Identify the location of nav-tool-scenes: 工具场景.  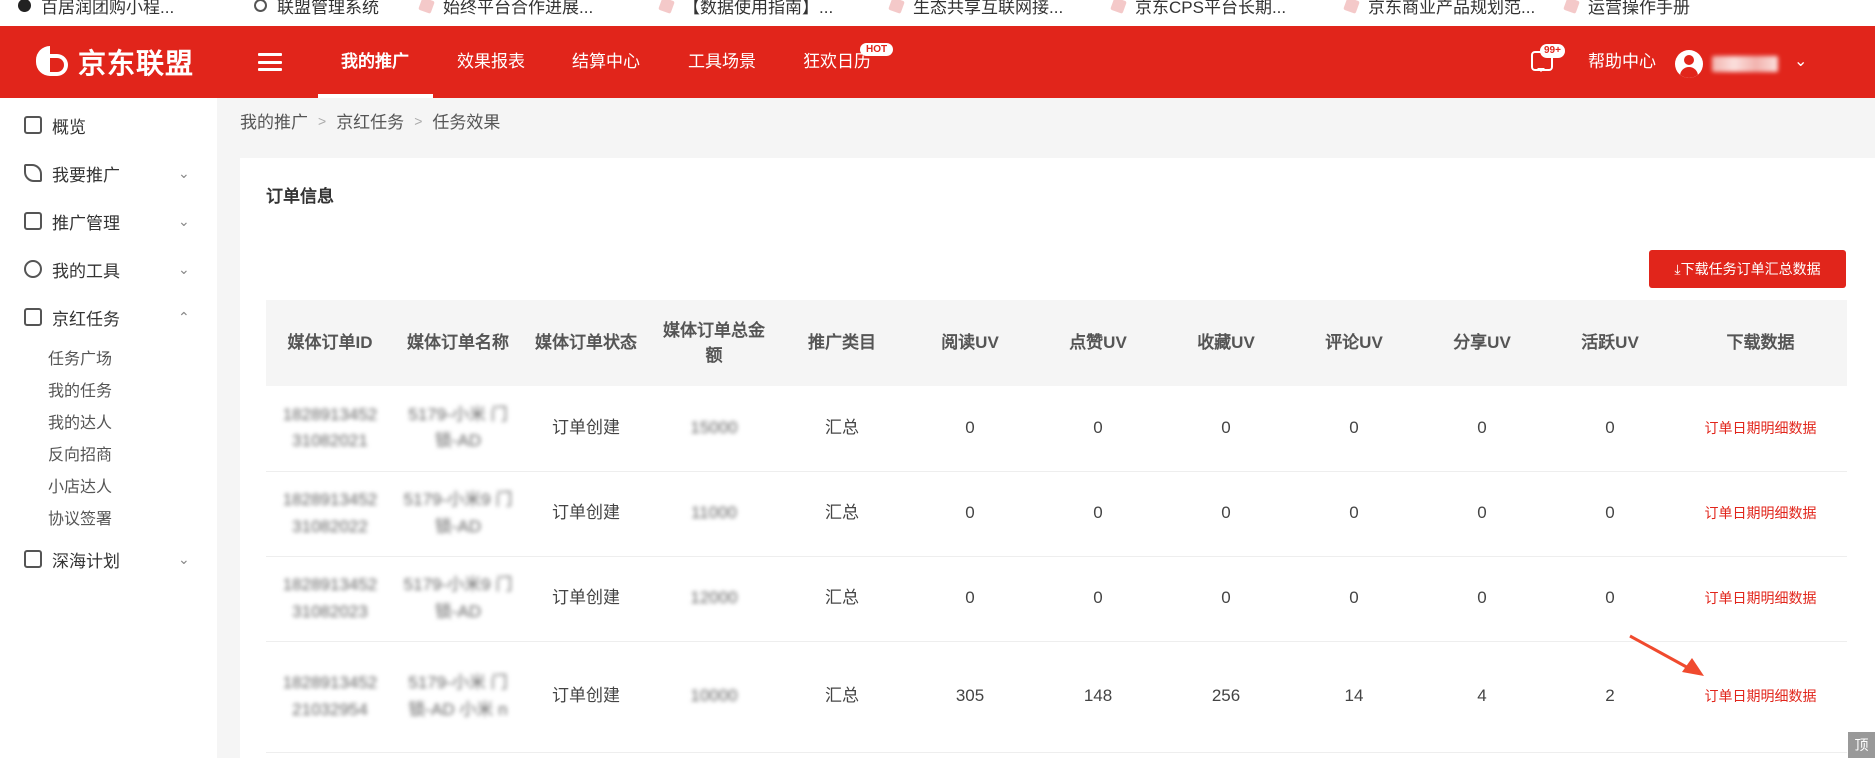
(722, 62).